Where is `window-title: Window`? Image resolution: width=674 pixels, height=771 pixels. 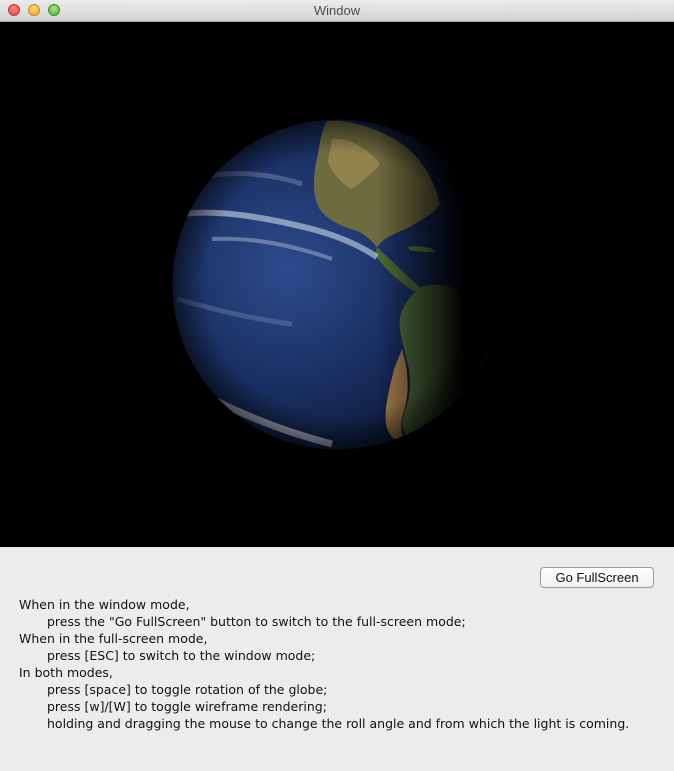
window-title: Window is located at coordinates (337, 10).